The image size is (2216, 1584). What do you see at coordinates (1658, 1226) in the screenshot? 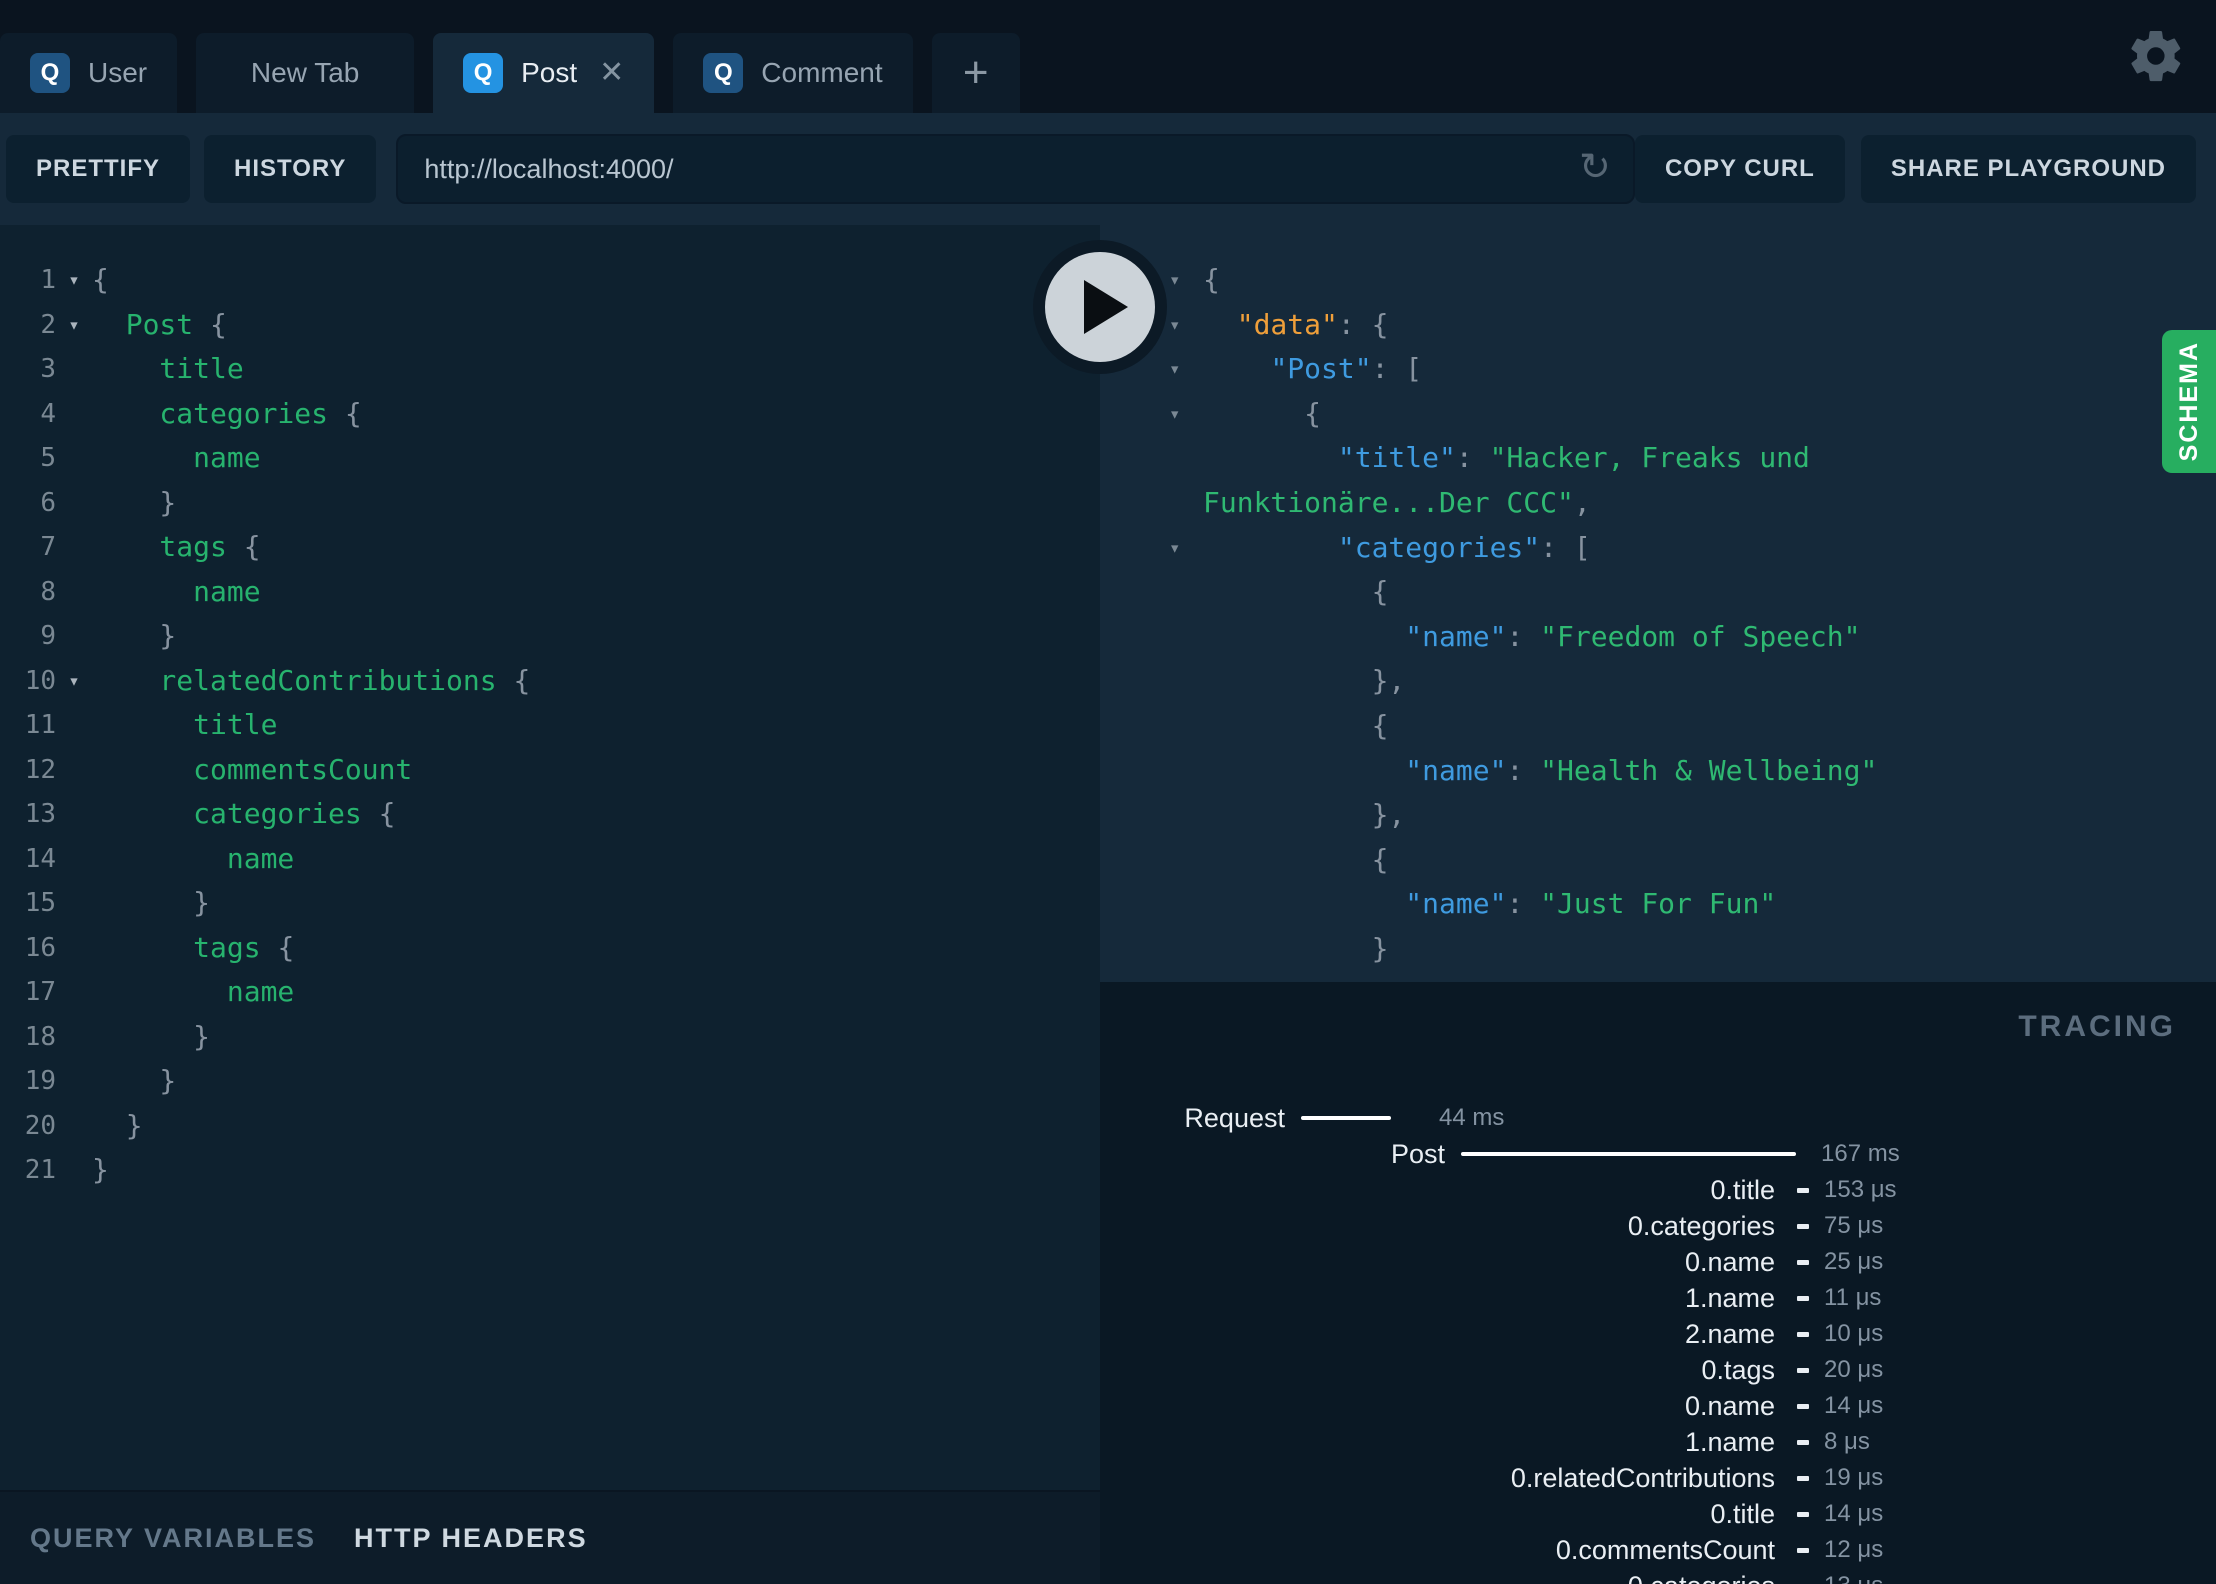
I see `tracing-row: 0.categories 75 μs` at bounding box center [1658, 1226].